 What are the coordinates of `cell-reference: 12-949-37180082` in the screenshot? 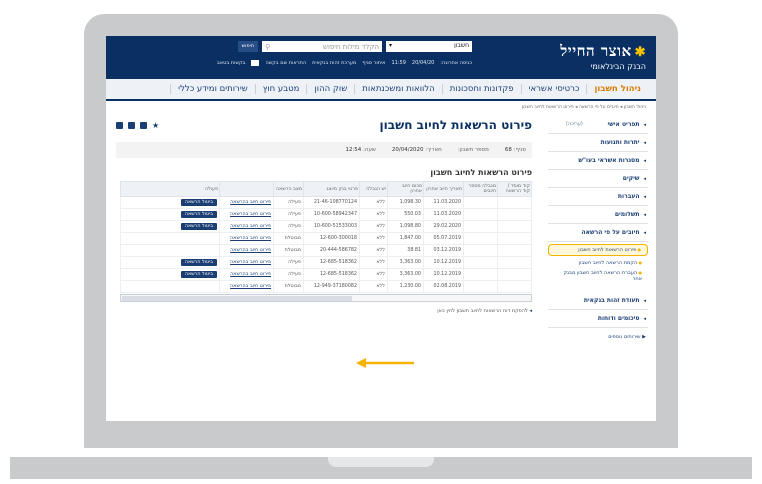 It's located at (331, 286).